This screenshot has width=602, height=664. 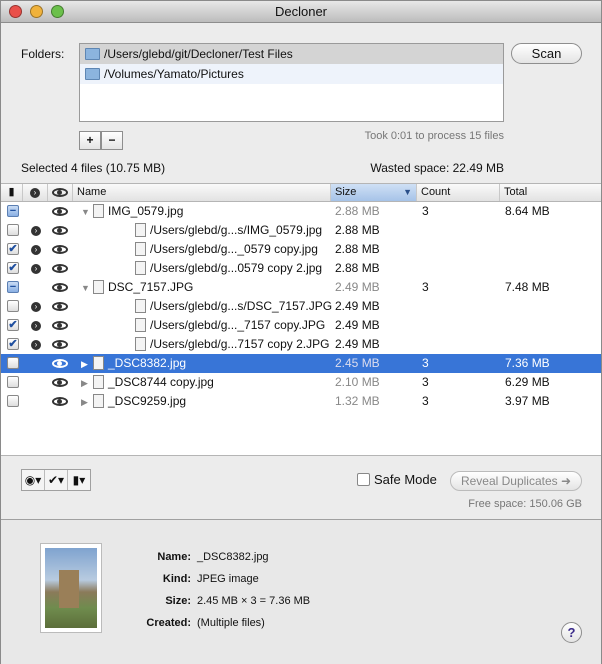 I want to click on minimize-button, so click(x=36, y=11).